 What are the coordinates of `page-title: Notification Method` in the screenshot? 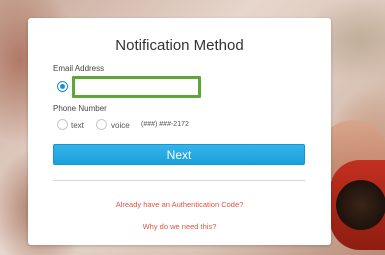 It's located at (179, 45).